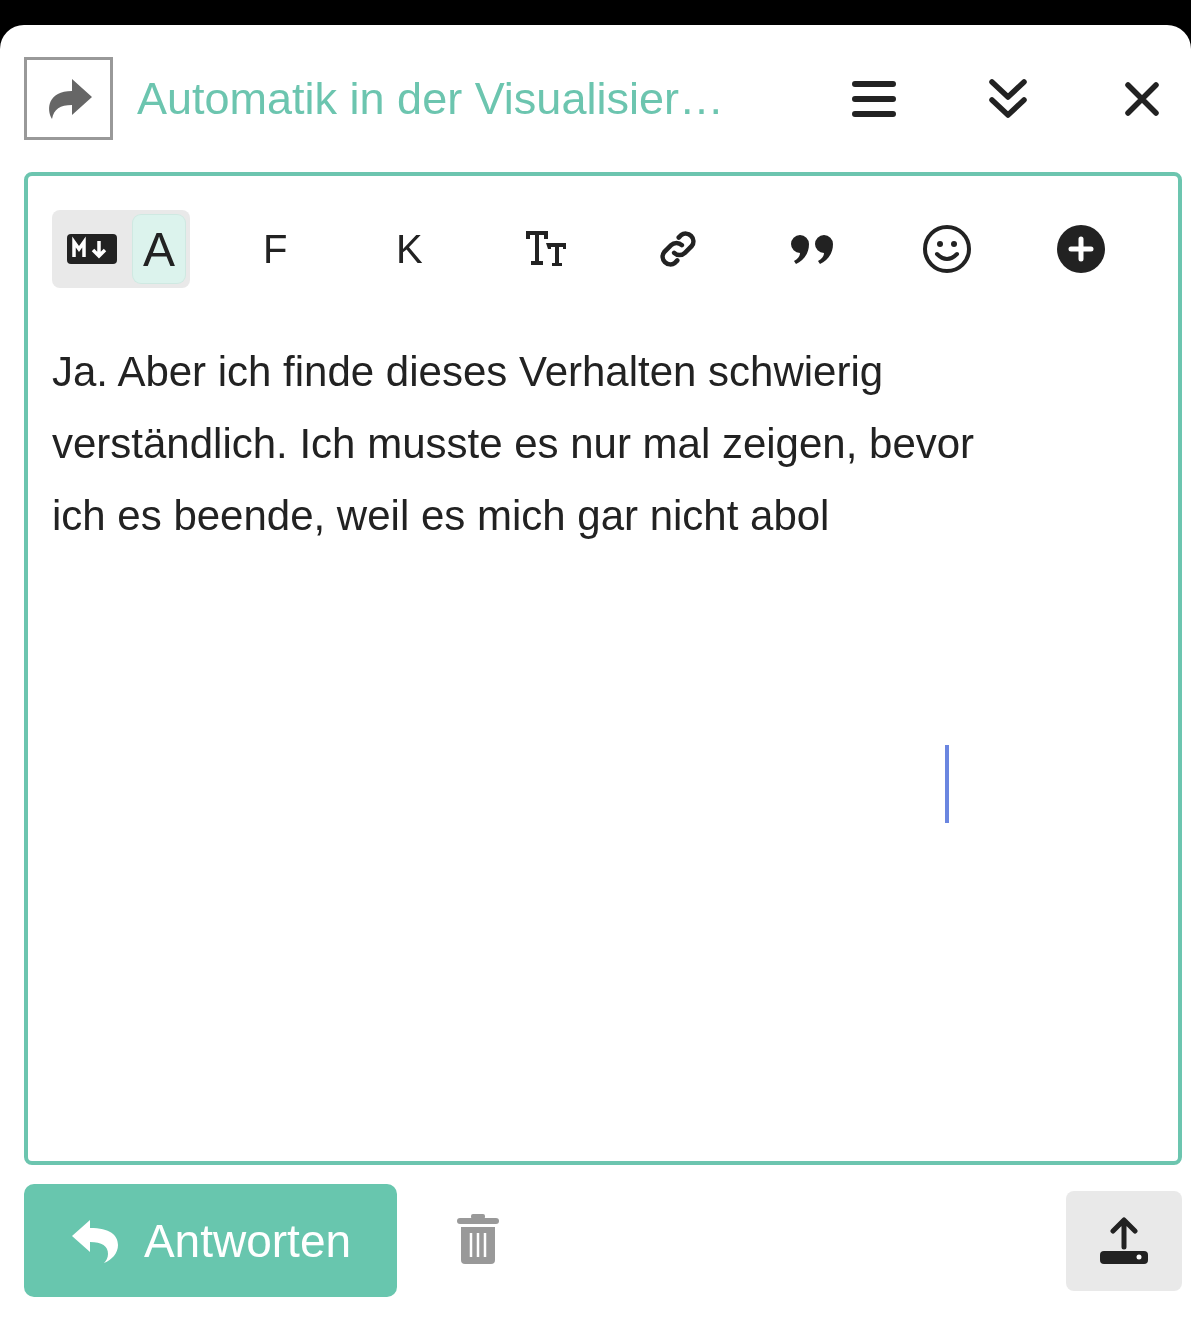 Image resolution: width=1191 pixels, height=1322 pixels. I want to click on plus-icon, so click(1080, 249).